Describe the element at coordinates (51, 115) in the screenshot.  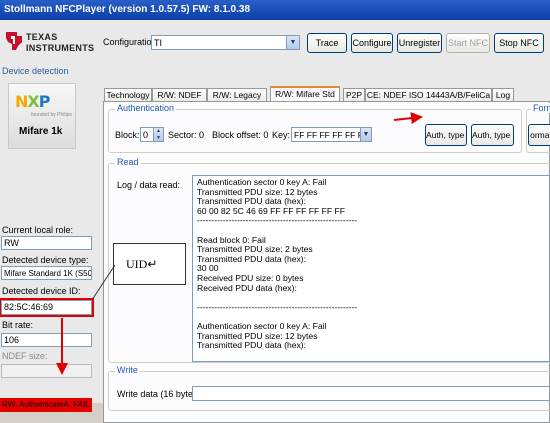
I see `nxp-tagline: founded by Philips` at that location.